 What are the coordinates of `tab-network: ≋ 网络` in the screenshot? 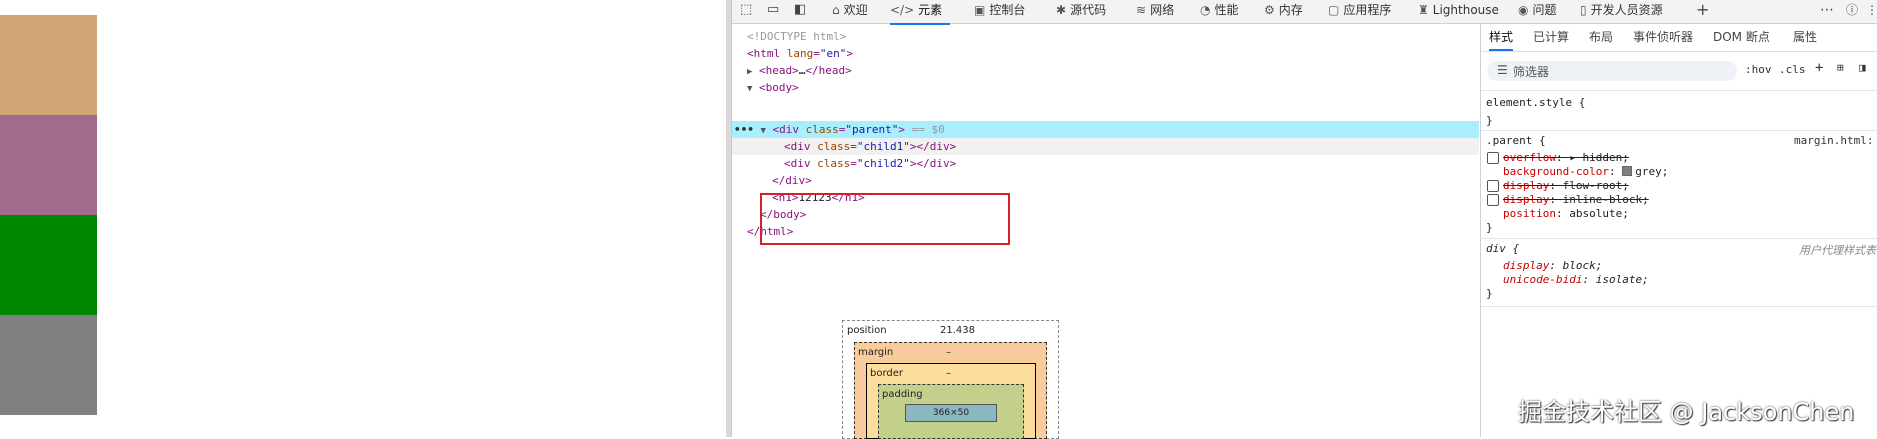 It's located at (1155, 11).